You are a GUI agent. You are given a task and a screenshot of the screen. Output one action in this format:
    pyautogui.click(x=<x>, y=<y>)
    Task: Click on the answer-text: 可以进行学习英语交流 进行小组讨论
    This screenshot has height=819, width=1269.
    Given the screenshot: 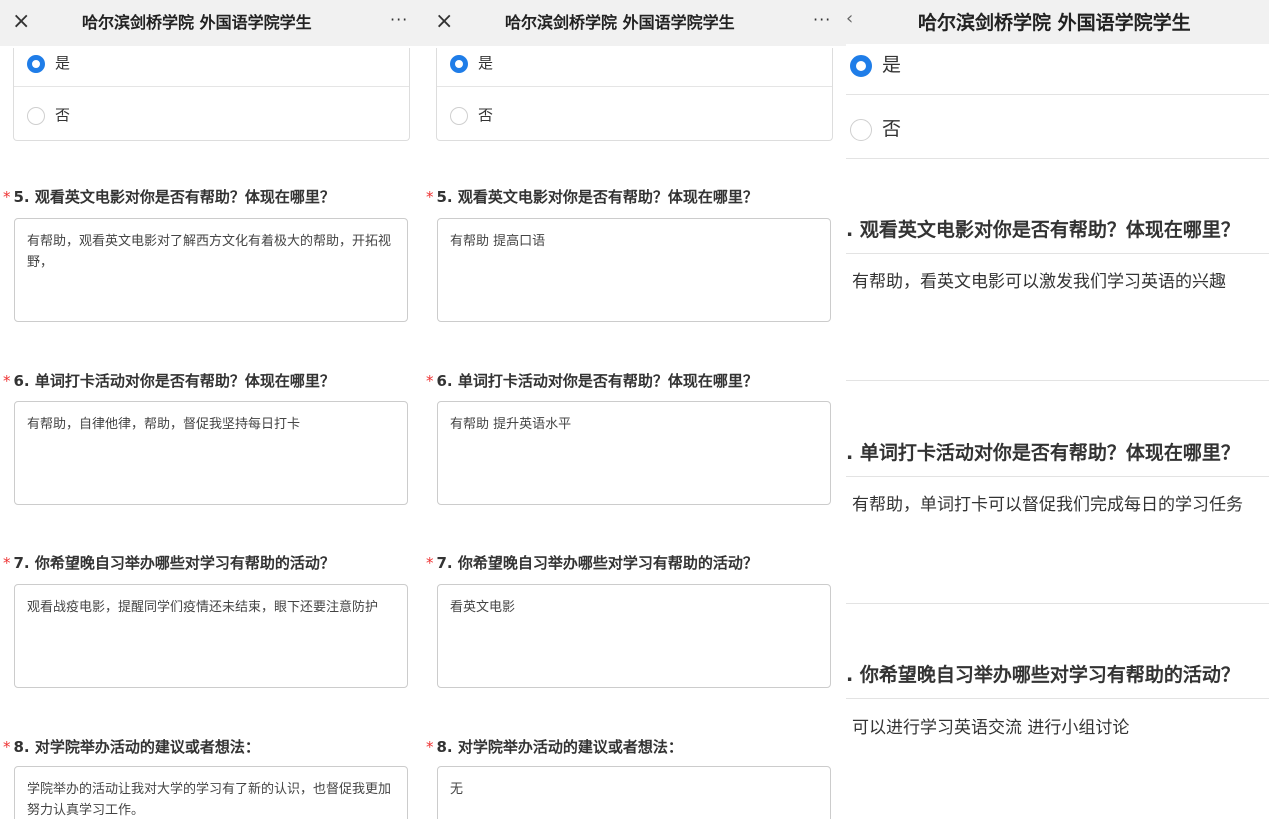 What is the action you would take?
    pyautogui.click(x=990, y=725)
    